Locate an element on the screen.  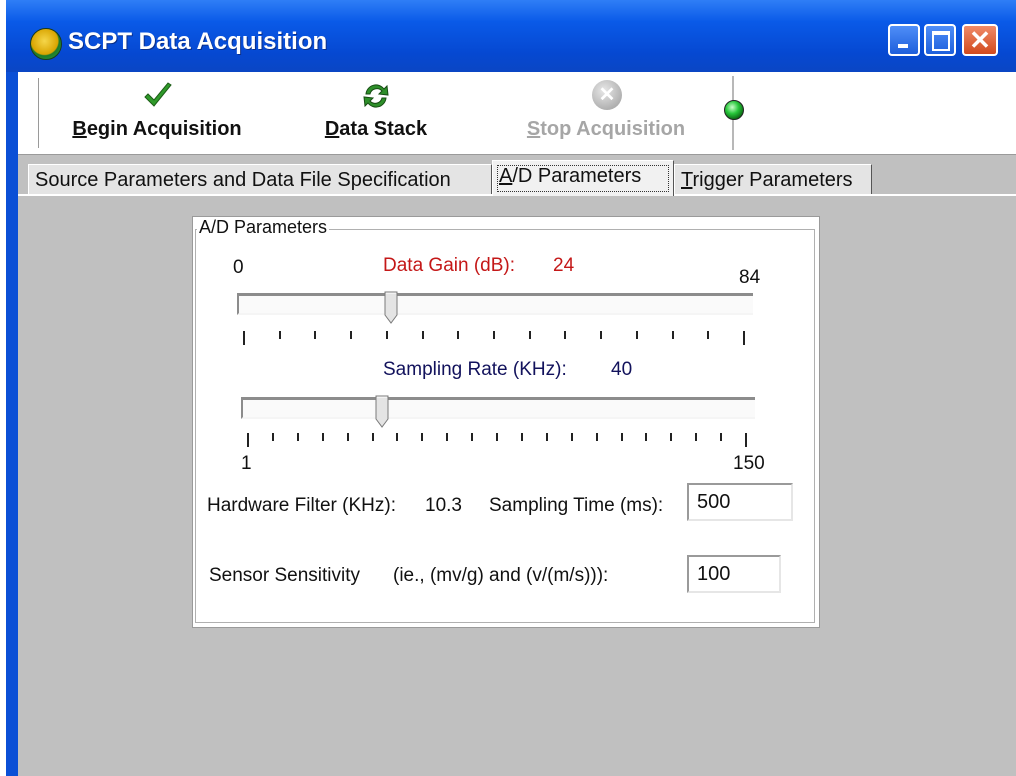
data-stack-button: Data Stack is located at coordinates (376, 114).